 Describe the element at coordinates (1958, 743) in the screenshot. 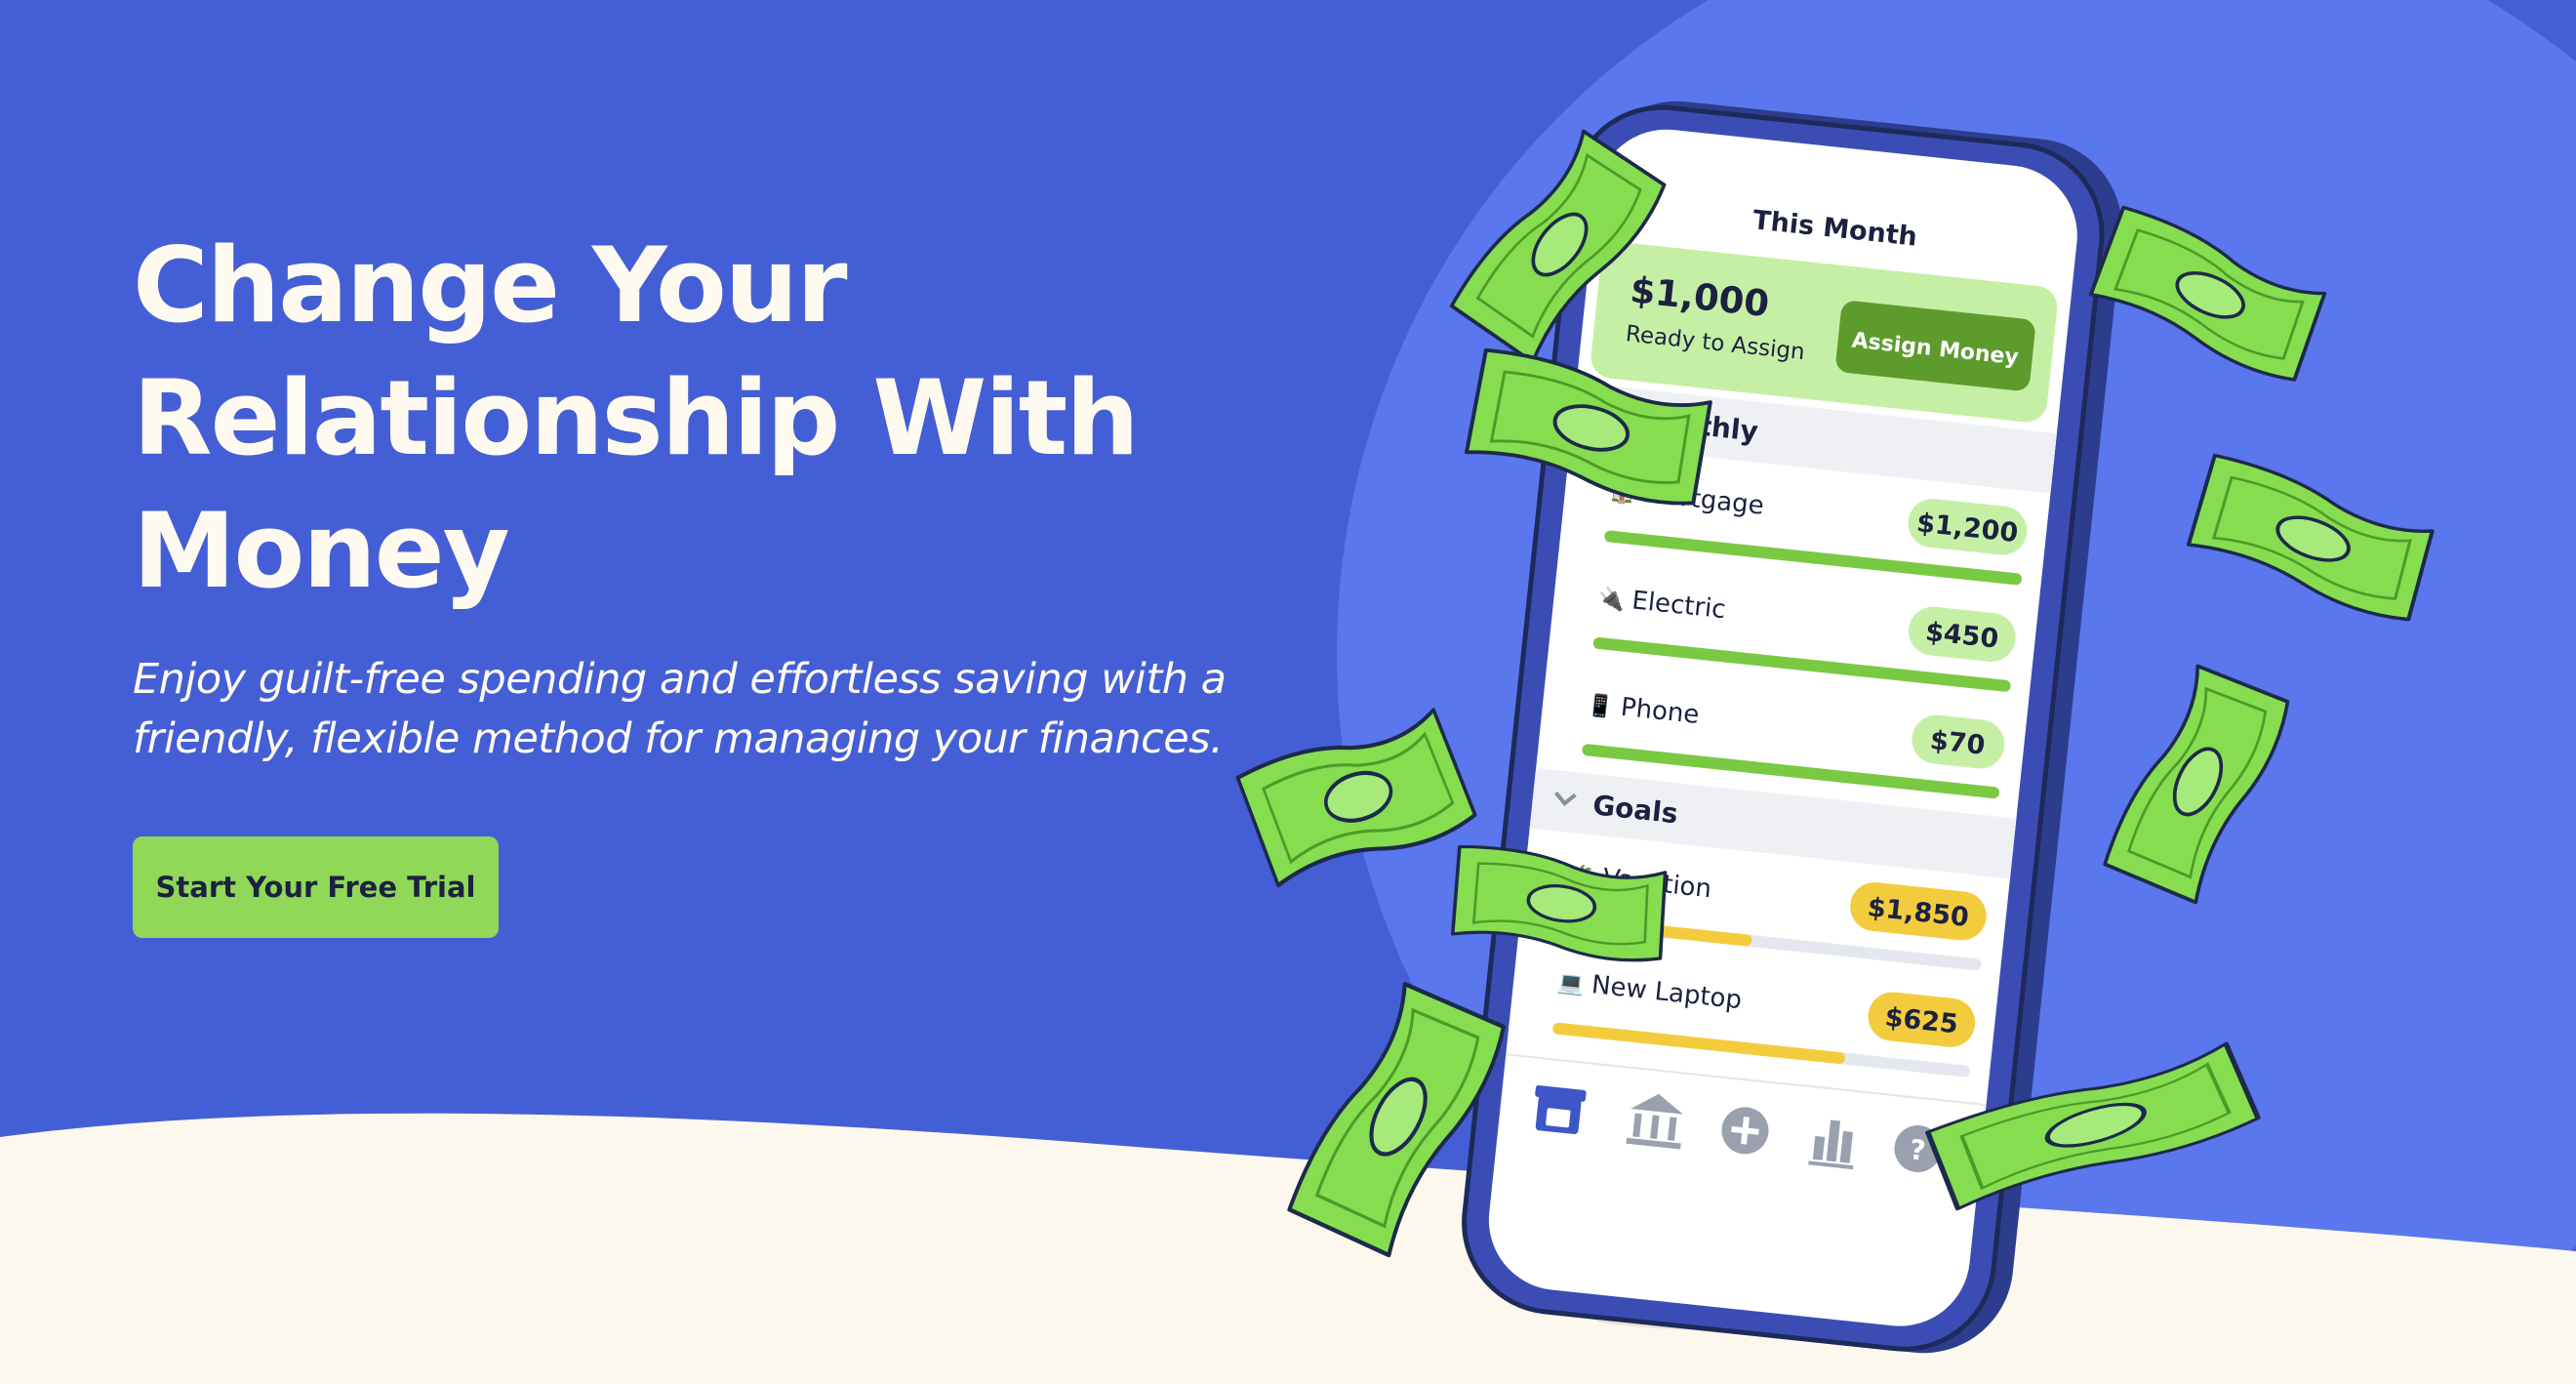

I see `amount-value: $70` at that location.